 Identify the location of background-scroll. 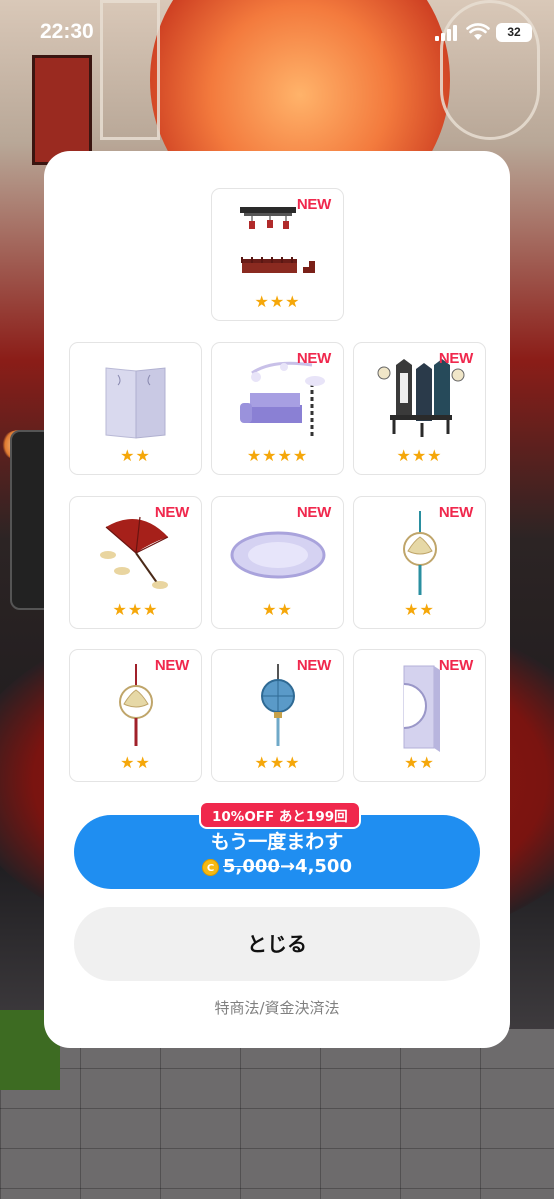
(62, 110).